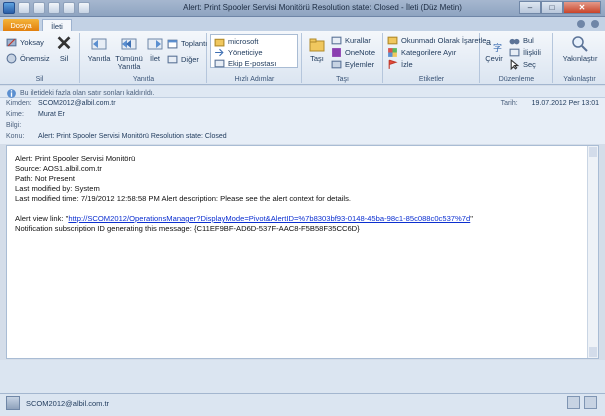 The height and width of the screenshot is (416, 605). I want to click on cursor-icon, so click(515, 64).